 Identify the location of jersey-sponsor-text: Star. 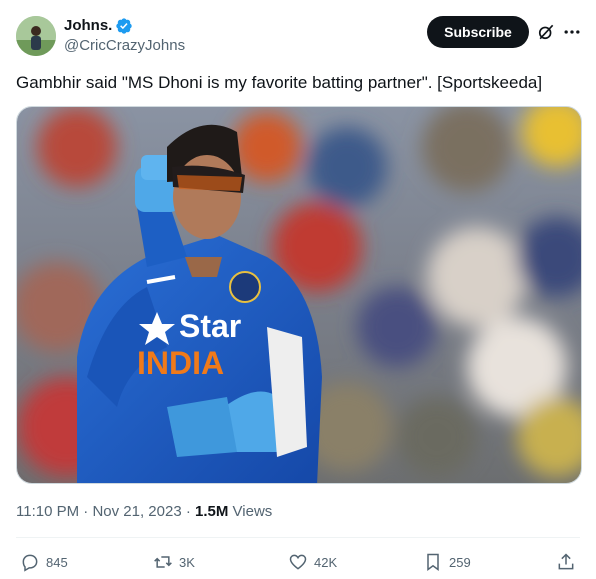
(210, 326).